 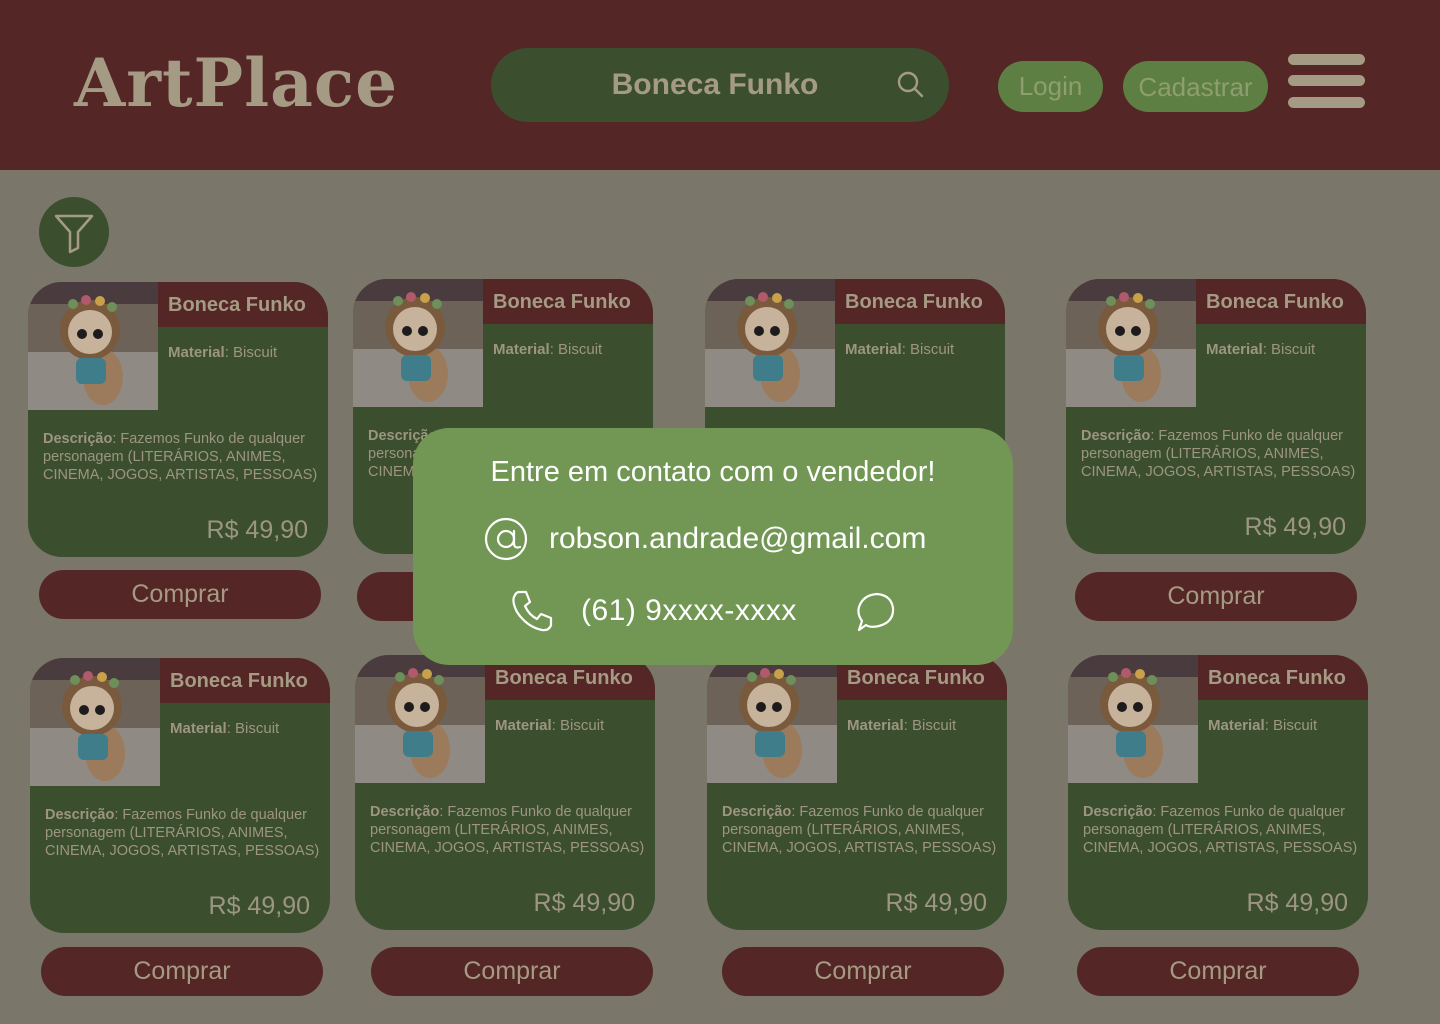 What do you see at coordinates (713, 472) in the screenshot?
I see `modal-title: Entre em contato com o vendedor!` at bounding box center [713, 472].